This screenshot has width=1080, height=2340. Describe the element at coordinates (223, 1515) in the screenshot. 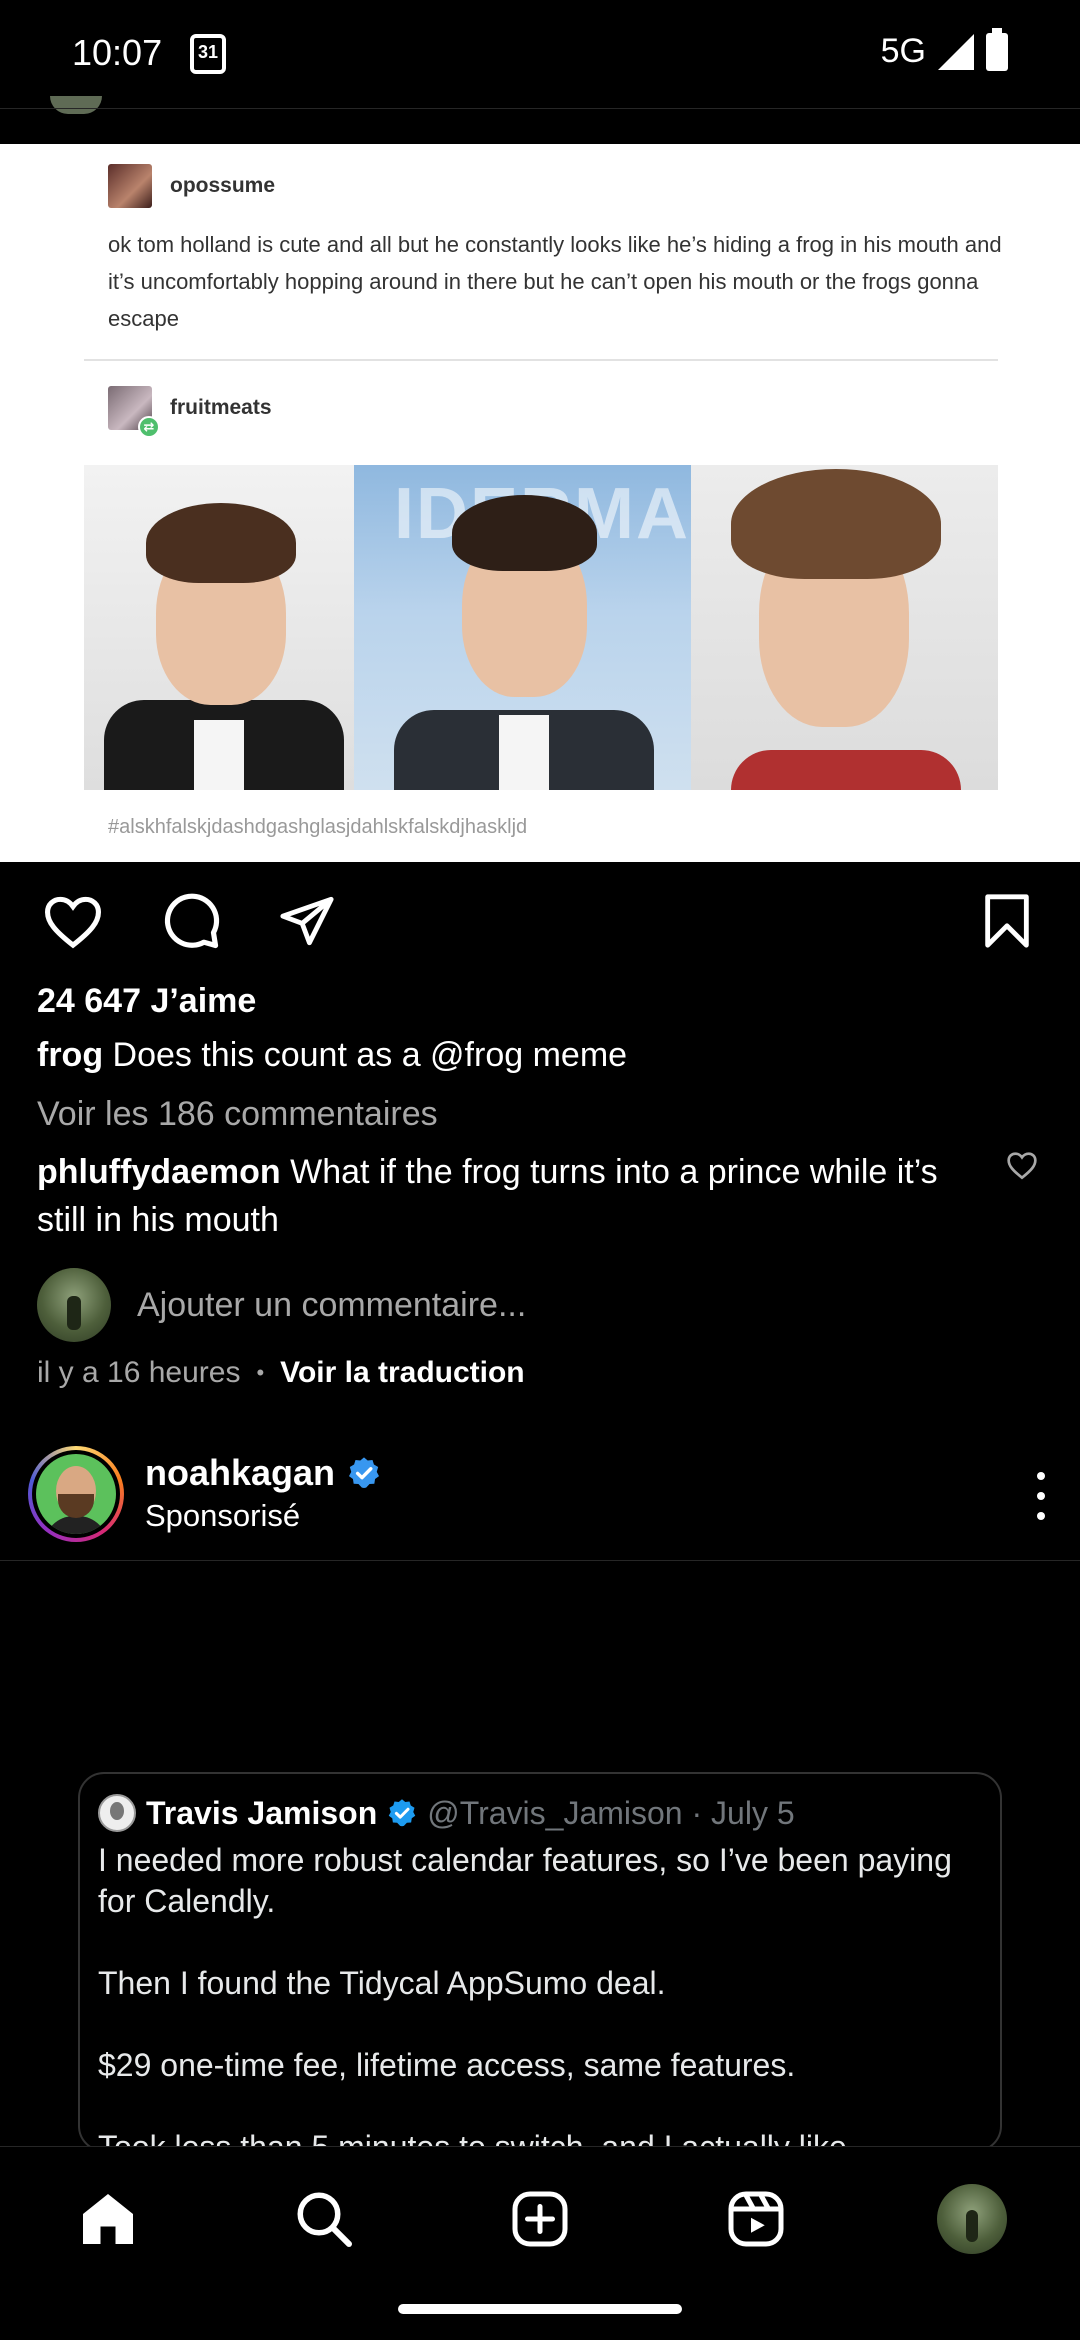

I see `sponsored-label: Sponsorisé` at that location.